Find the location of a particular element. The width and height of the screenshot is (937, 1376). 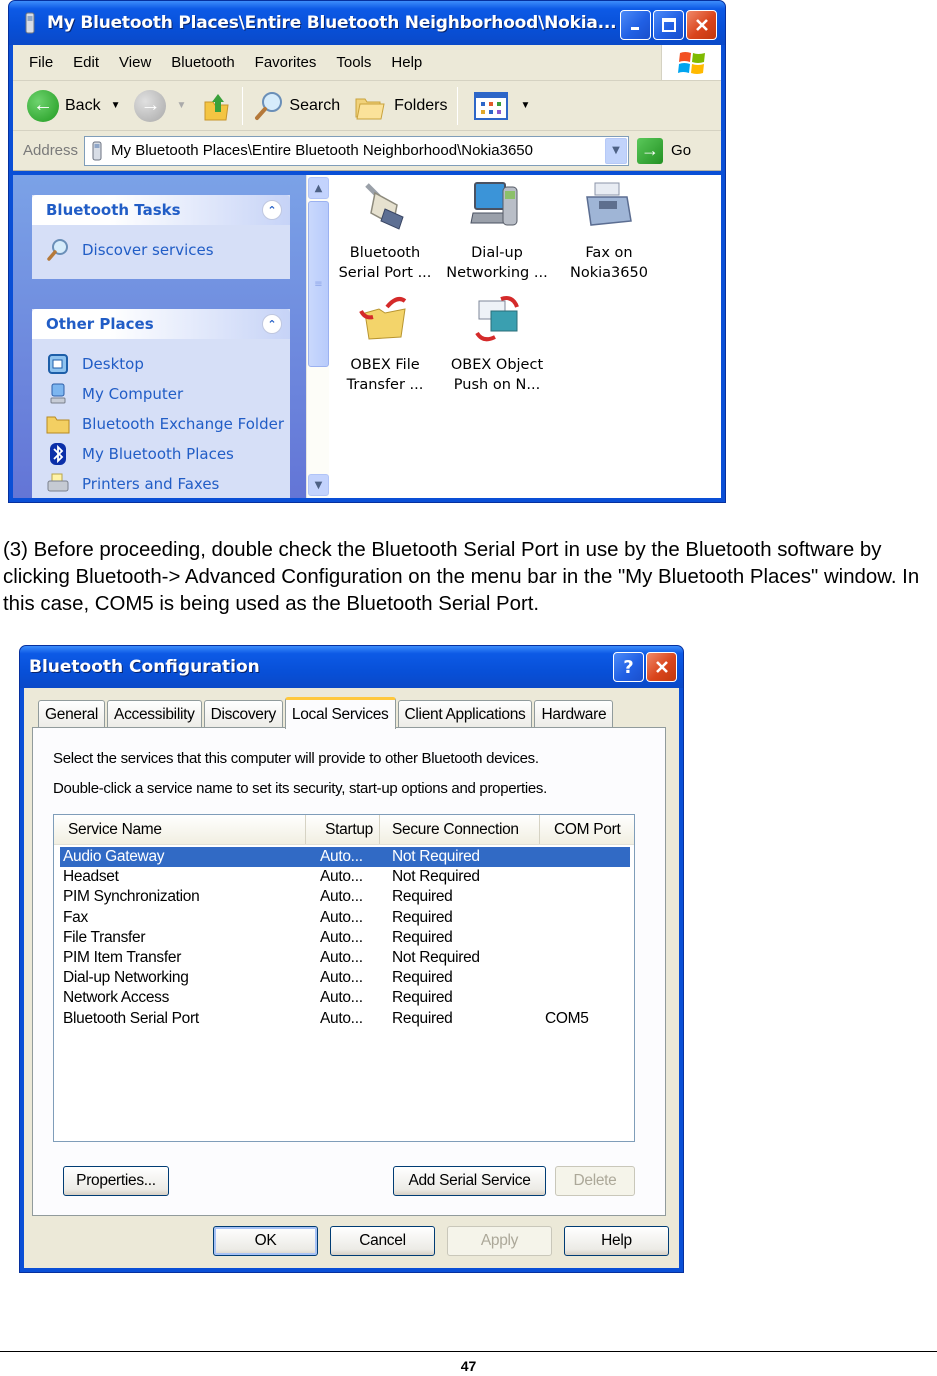

delete-button: Delete is located at coordinates (595, 1181).